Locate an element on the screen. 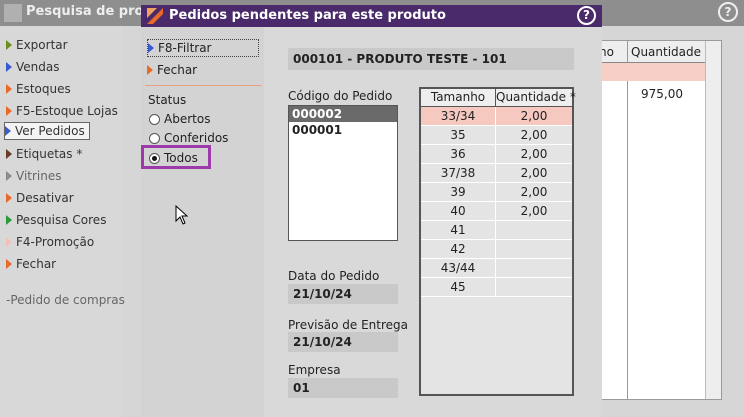  dialog-title: Pedidos pendentes para este produto is located at coordinates (307, 15).